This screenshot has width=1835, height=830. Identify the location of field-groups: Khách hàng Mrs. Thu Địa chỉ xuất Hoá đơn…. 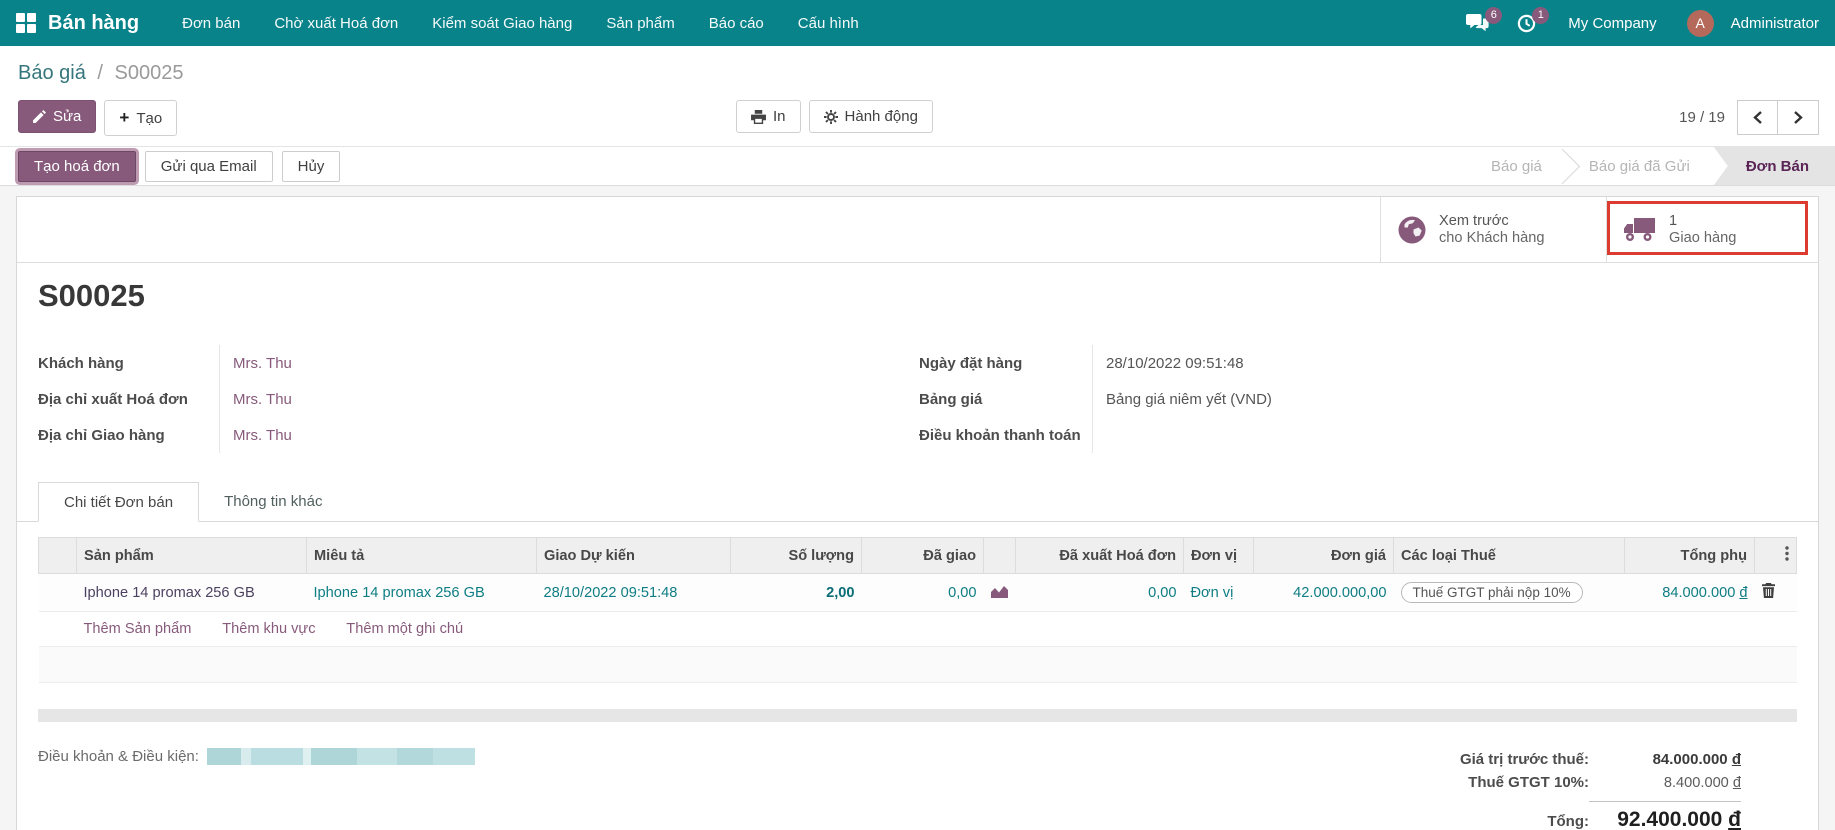
(917, 399).